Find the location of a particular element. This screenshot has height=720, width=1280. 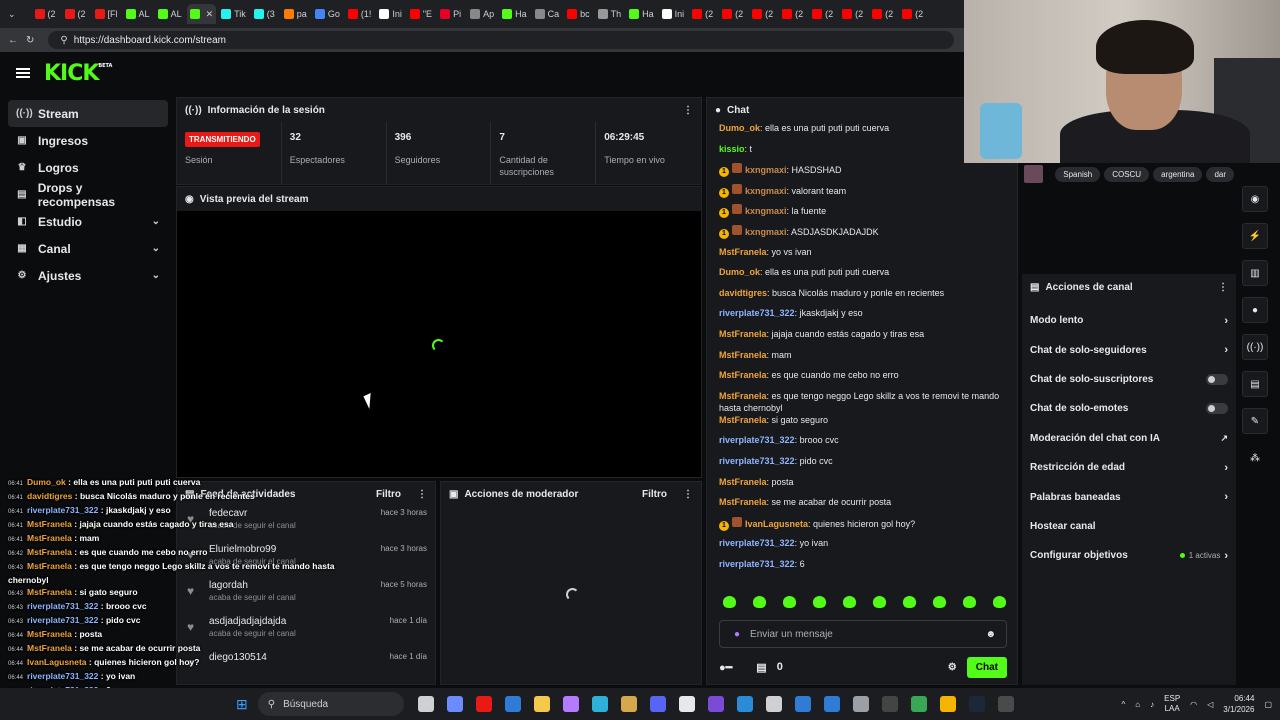

discord-icon is located at coordinates (657, 704).